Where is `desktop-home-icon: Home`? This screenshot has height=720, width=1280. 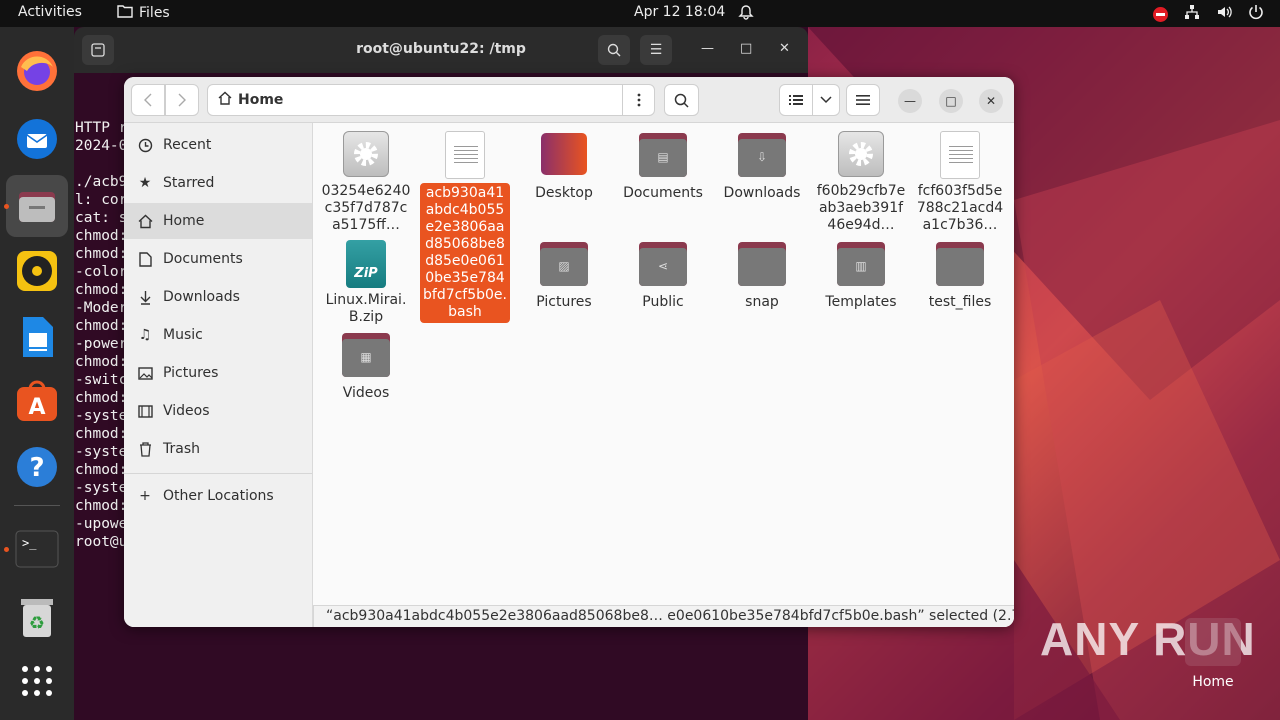
desktop-home-icon: Home is located at coordinates (1213, 654).